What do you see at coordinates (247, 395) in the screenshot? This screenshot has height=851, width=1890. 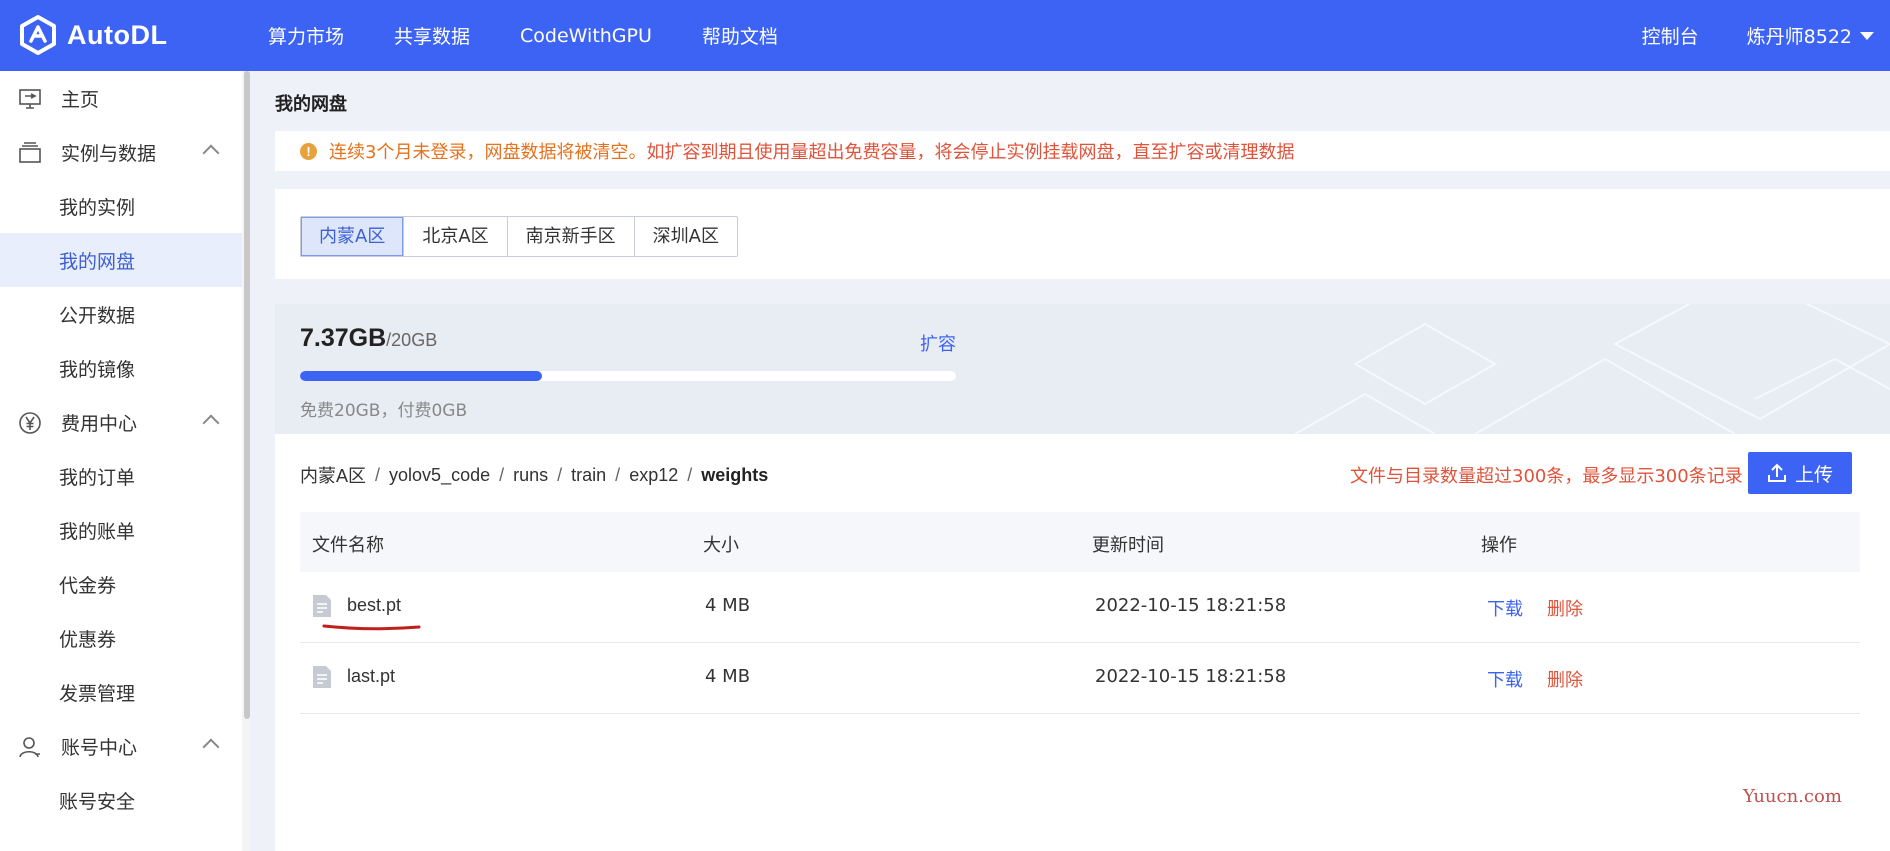 I see `sidebar-scrollbar` at bounding box center [247, 395].